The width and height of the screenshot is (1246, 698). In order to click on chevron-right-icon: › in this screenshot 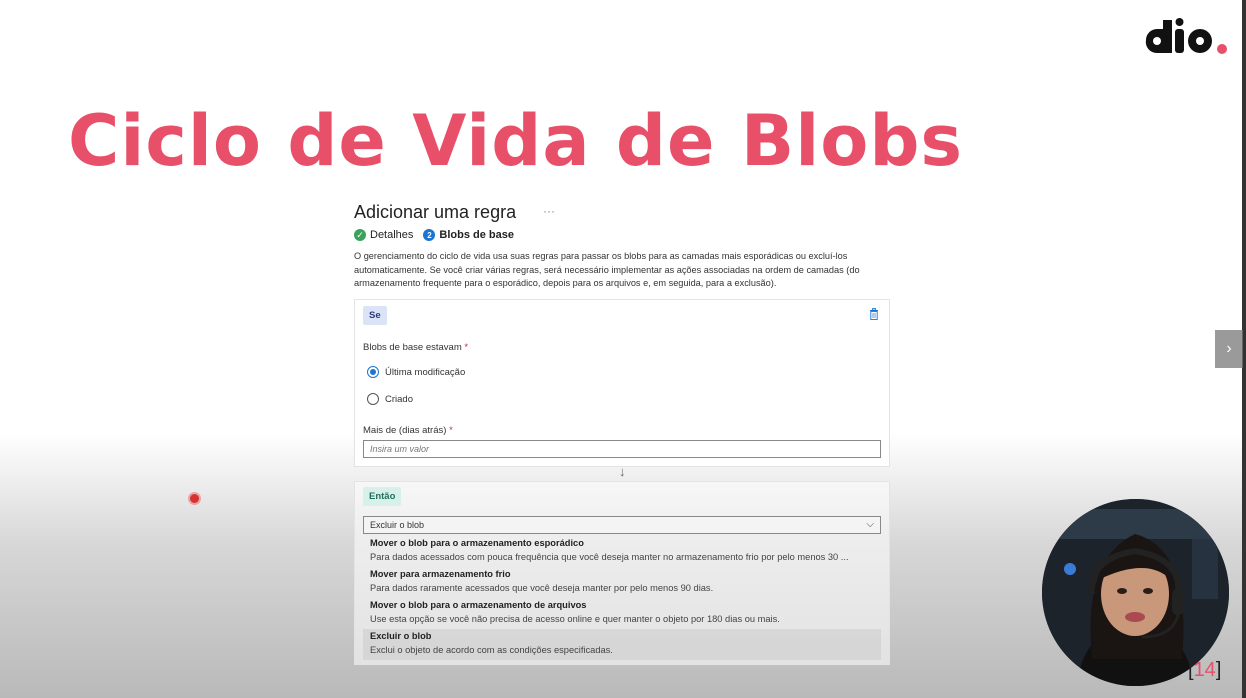, I will do `click(1229, 348)`.